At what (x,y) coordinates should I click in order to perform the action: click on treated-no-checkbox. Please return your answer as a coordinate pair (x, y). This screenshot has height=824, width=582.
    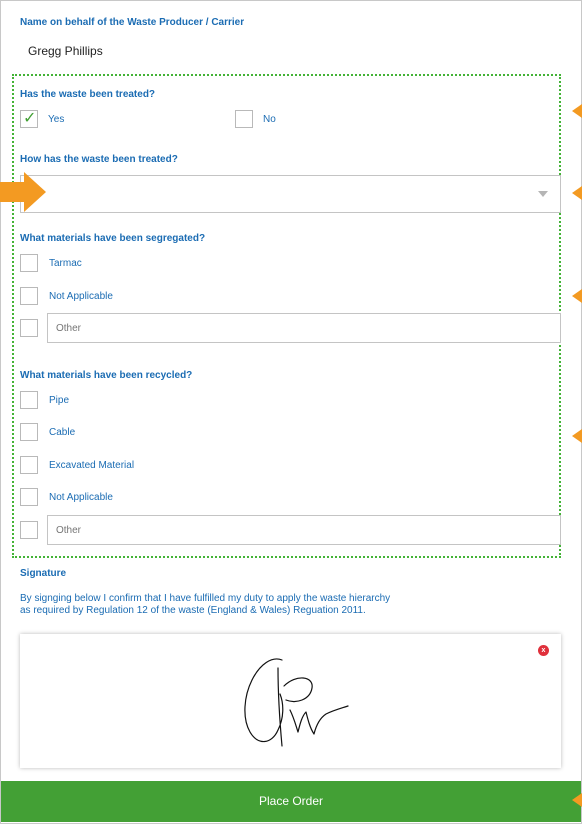
    Looking at the image, I should click on (244, 119).